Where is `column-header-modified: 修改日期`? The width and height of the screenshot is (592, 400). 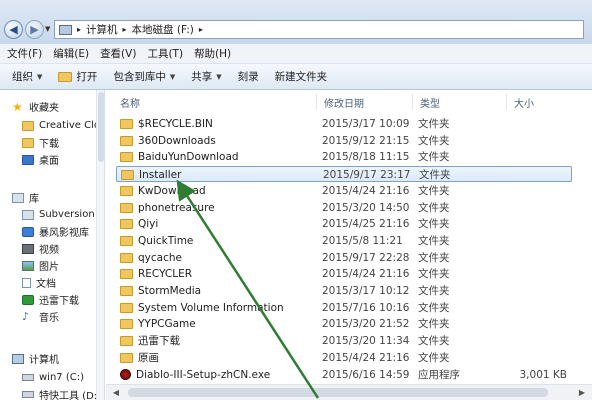 column-header-modified: 修改日期 is located at coordinates (344, 102).